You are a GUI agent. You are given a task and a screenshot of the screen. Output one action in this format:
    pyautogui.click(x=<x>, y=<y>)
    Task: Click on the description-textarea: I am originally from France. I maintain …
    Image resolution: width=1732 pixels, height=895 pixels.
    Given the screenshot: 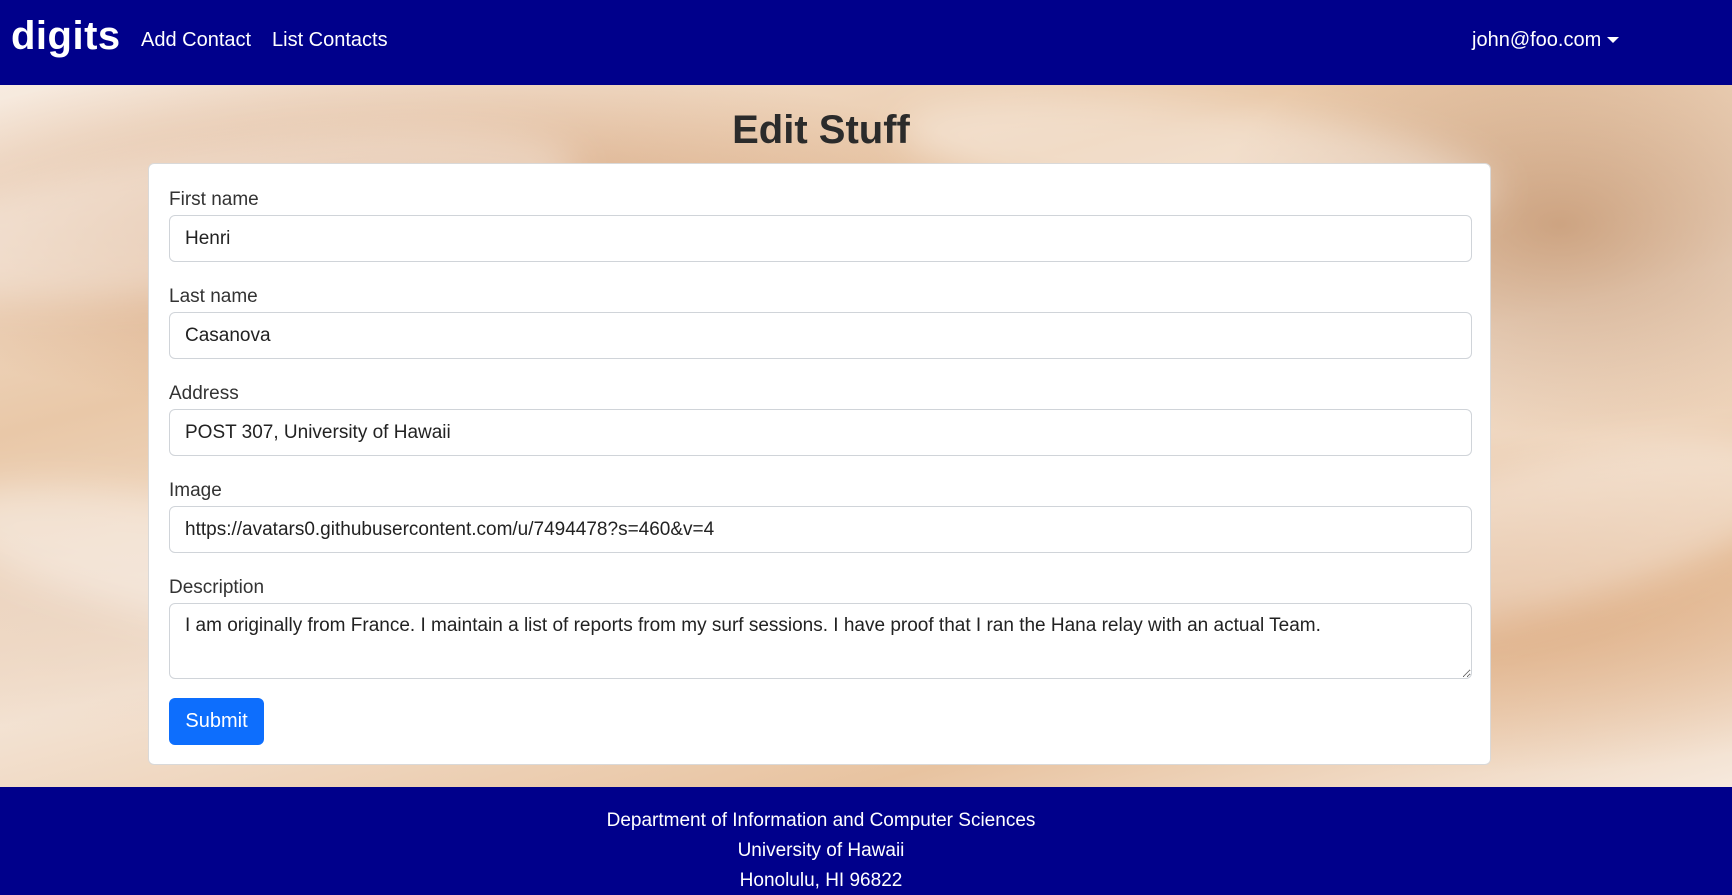 What is the action you would take?
    pyautogui.click(x=820, y=641)
    